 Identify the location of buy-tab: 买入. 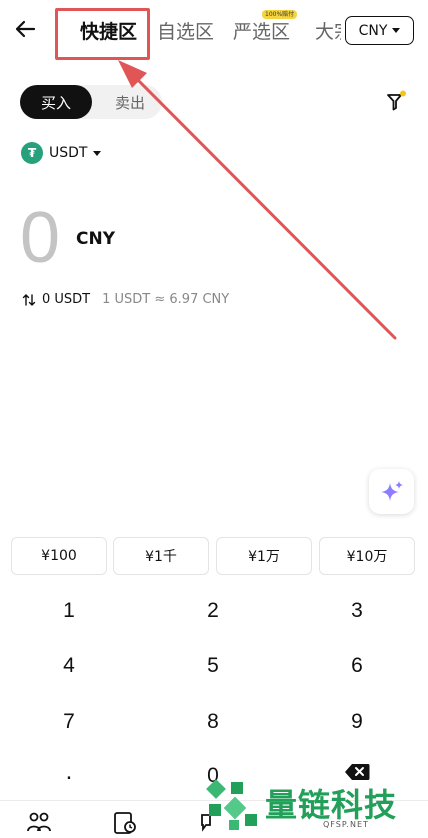
(56, 102).